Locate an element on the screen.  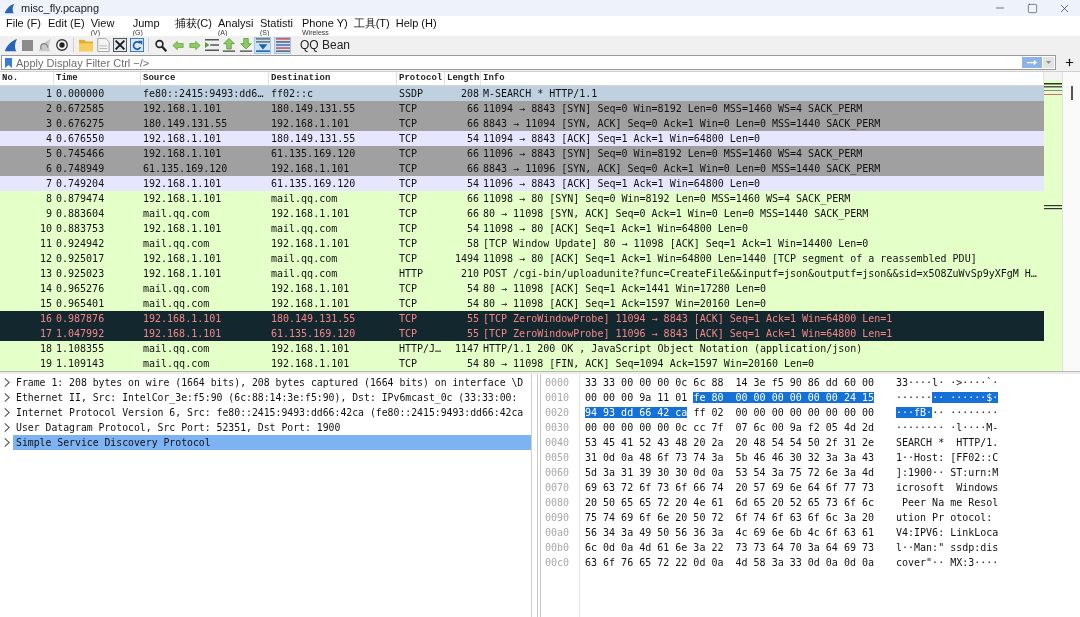
table-cell-text: 11096 → 8843 [ACK] Seq=1 Ack=1 Win=64800 Len=0 is located at coordinates (621, 184).